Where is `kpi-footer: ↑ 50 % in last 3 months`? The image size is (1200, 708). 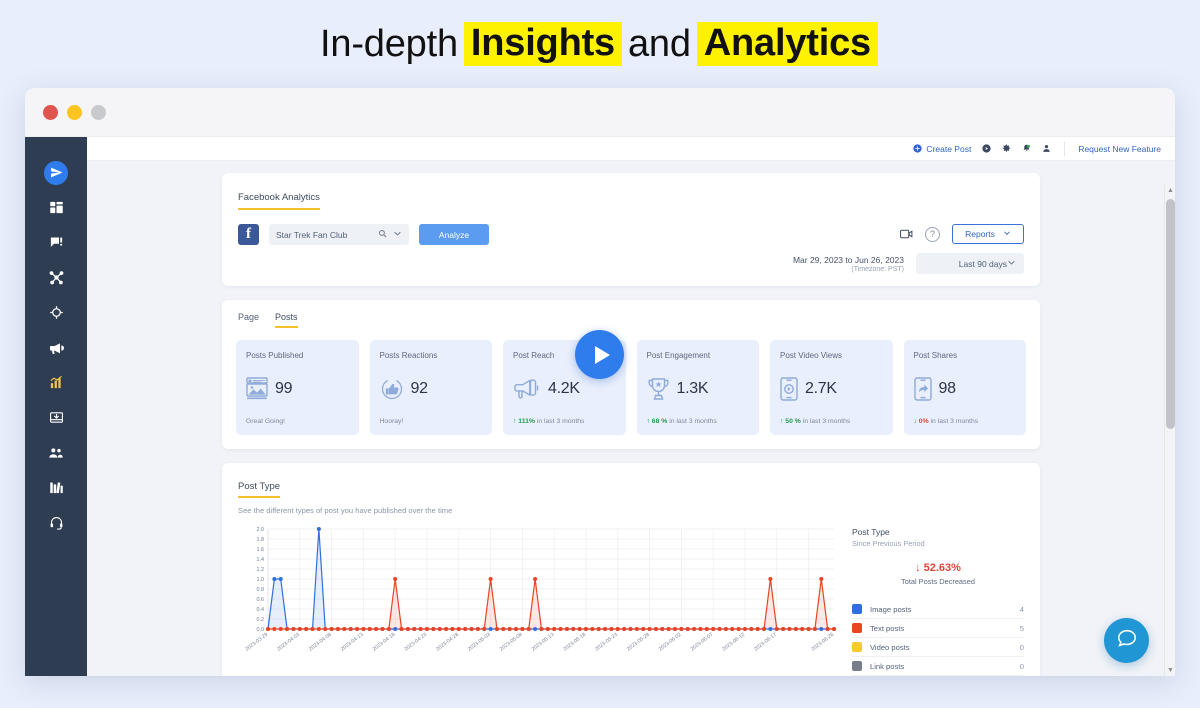 kpi-footer: ↑ 50 % in last 3 months is located at coordinates (831, 421).